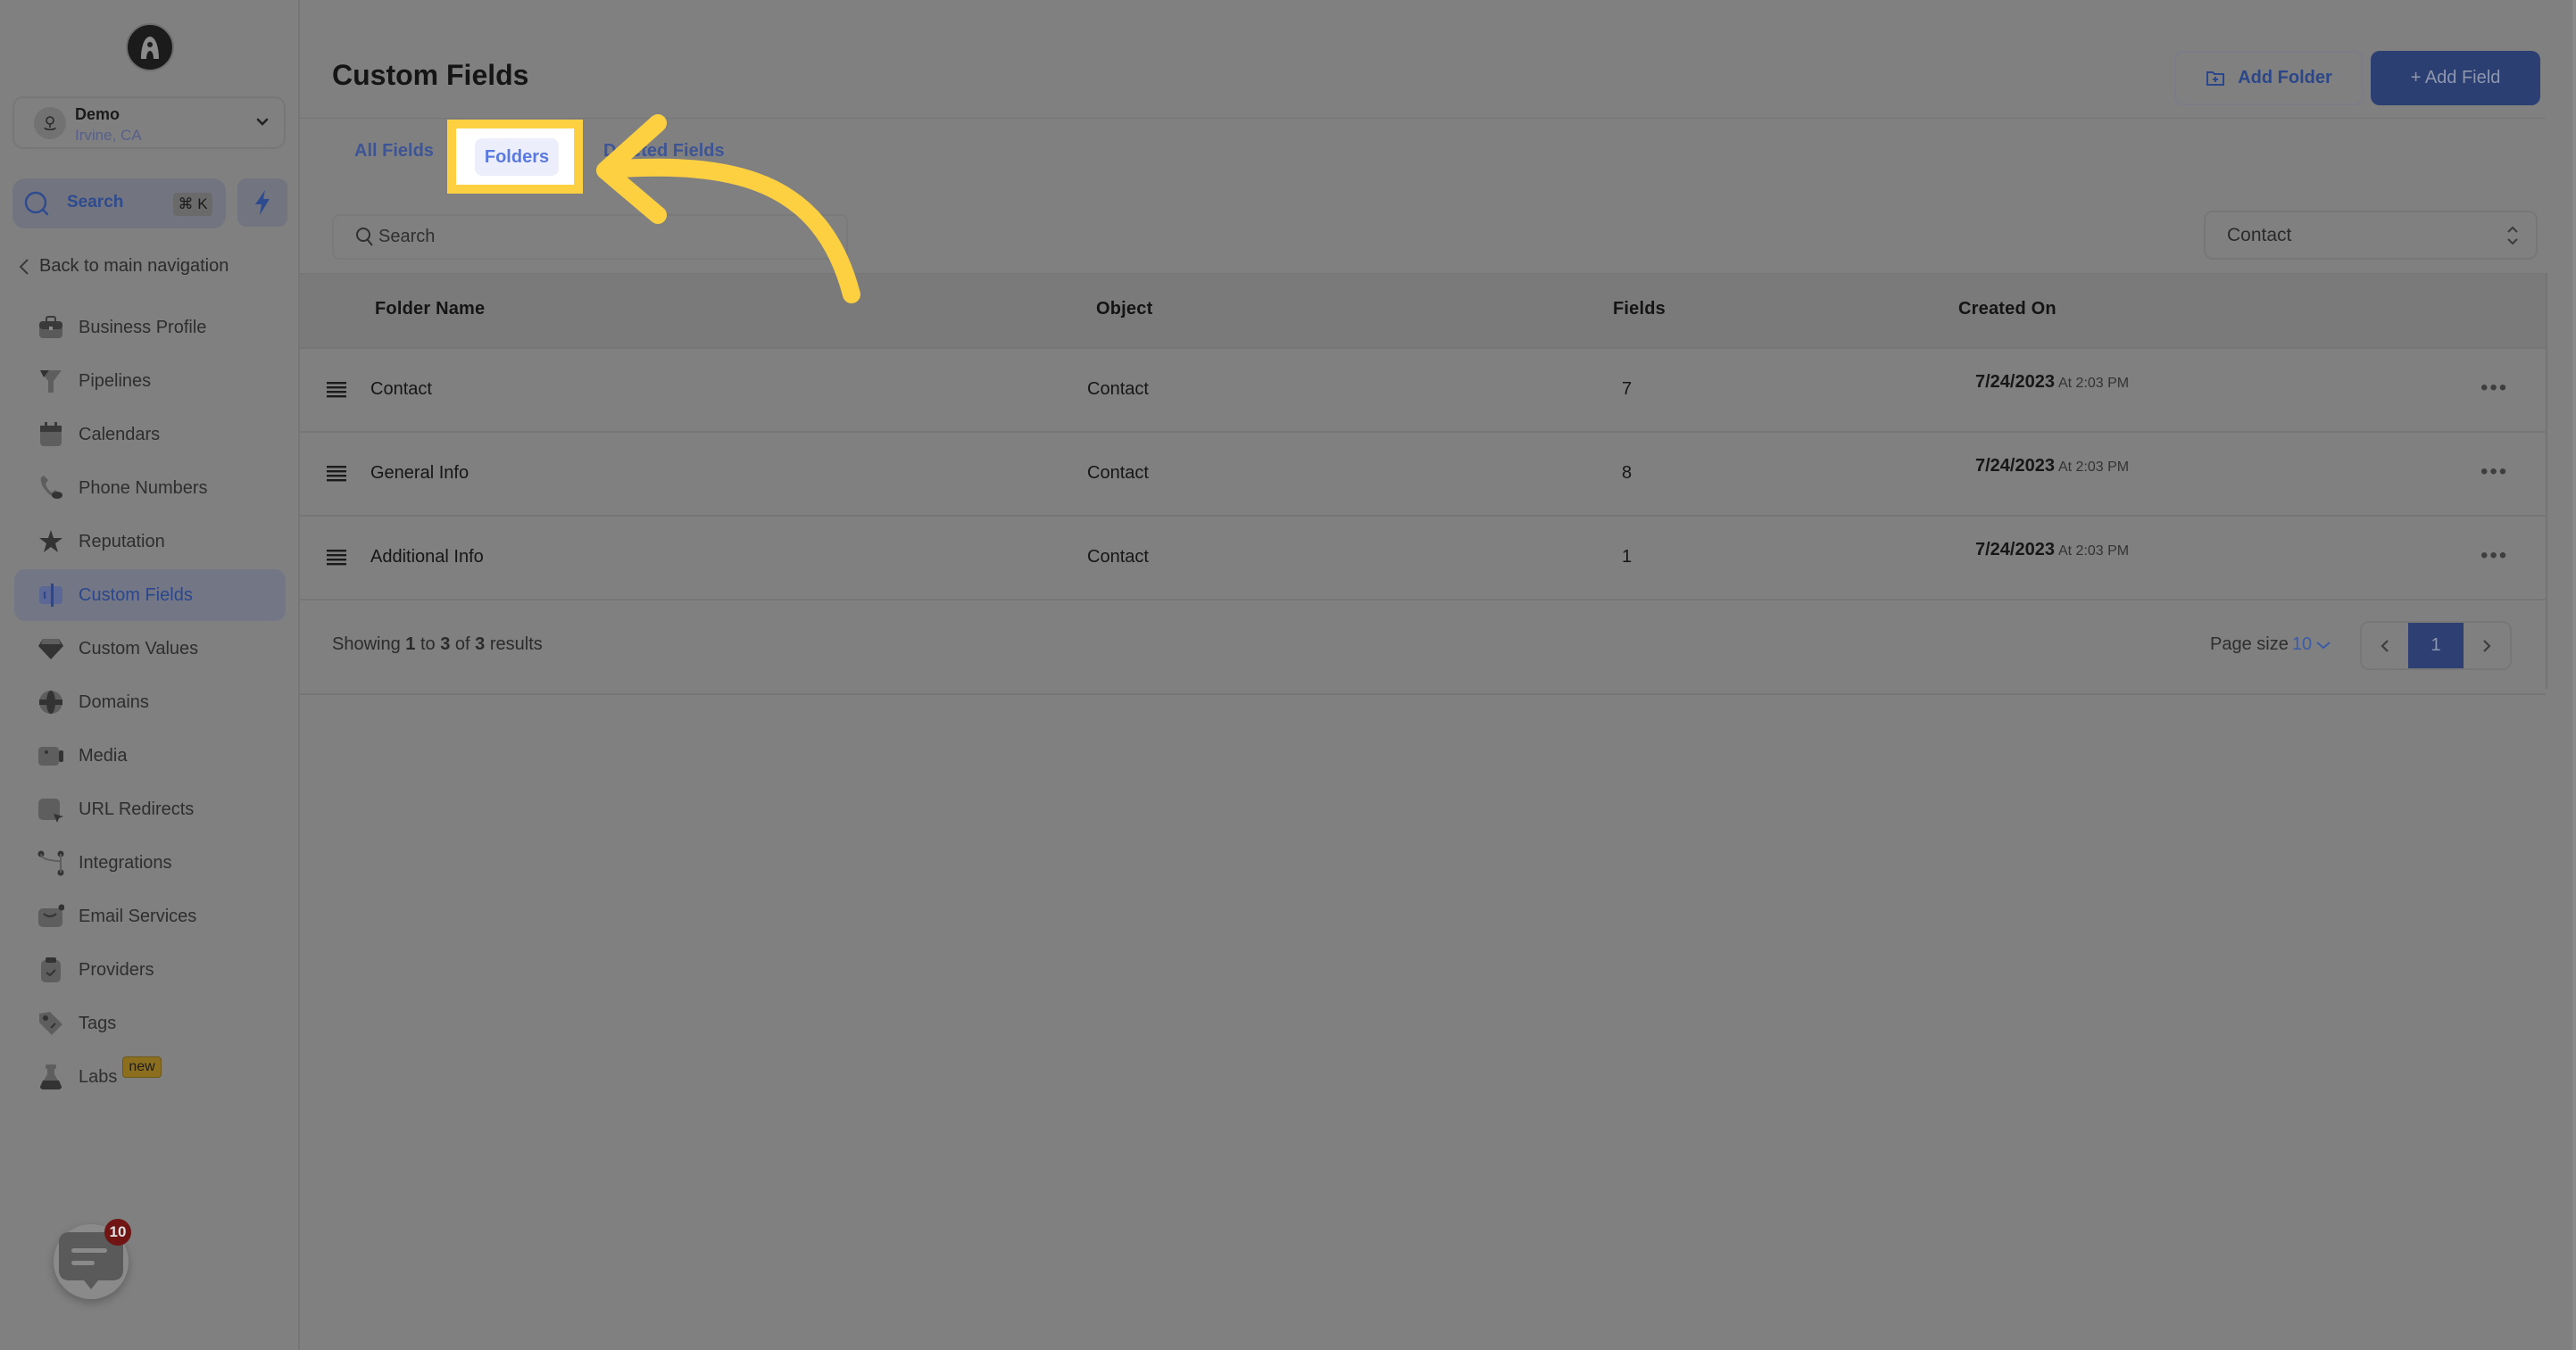 This screenshot has height=1350, width=2576. I want to click on custom-fields-icon, so click(50, 595).